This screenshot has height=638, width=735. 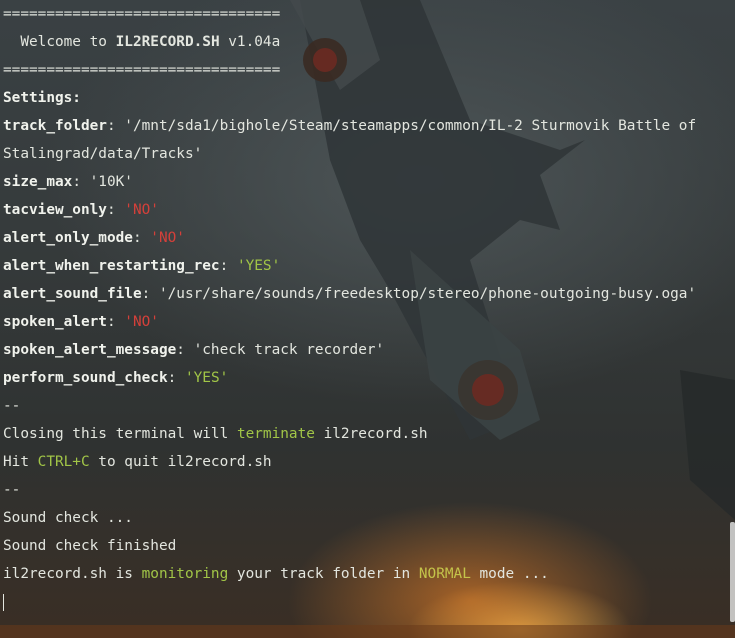 I want to click on welcome-line: Welcome to IL2RECORD.SH v1.04a, so click(x=366, y=42).